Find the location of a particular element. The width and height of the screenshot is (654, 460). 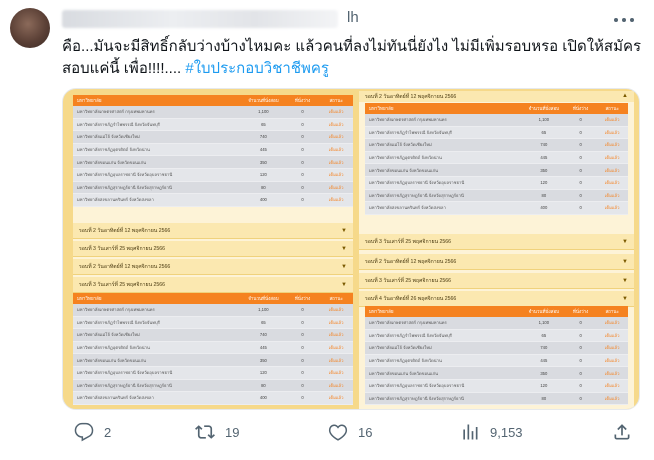

views-button: 9,153 is located at coordinates (491, 432).